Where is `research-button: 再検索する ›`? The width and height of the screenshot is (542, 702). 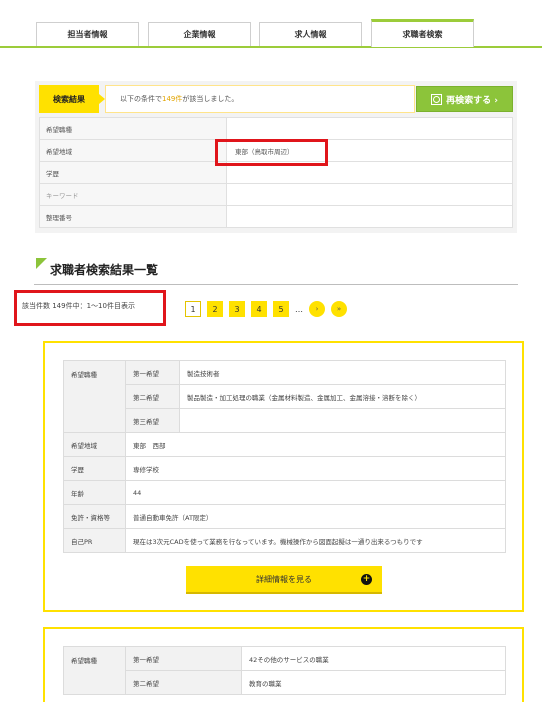 research-button: 再検索する › is located at coordinates (464, 99).